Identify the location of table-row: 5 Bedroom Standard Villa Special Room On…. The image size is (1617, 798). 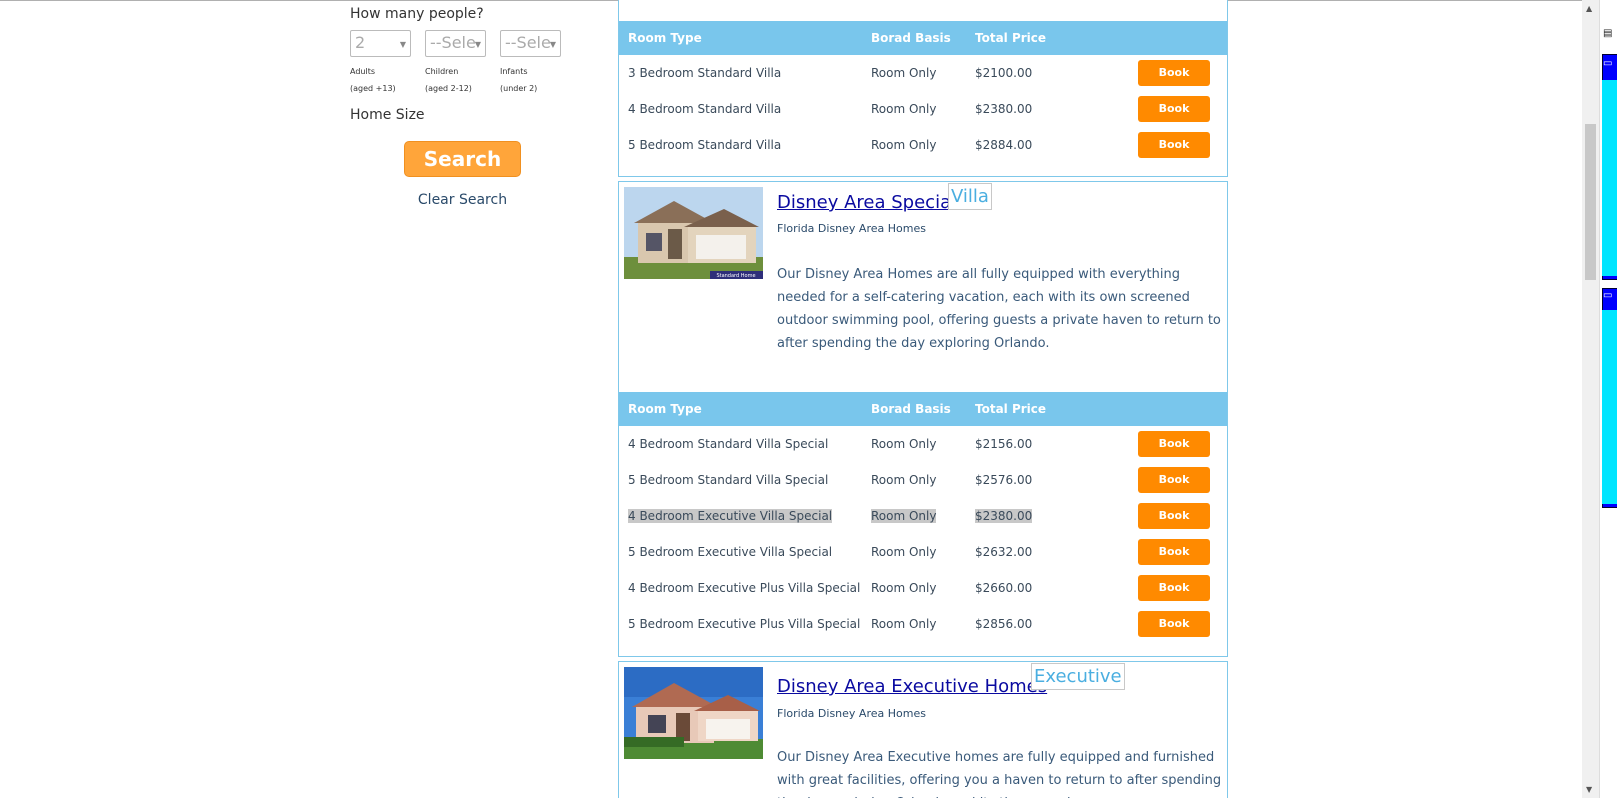
(923, 480).